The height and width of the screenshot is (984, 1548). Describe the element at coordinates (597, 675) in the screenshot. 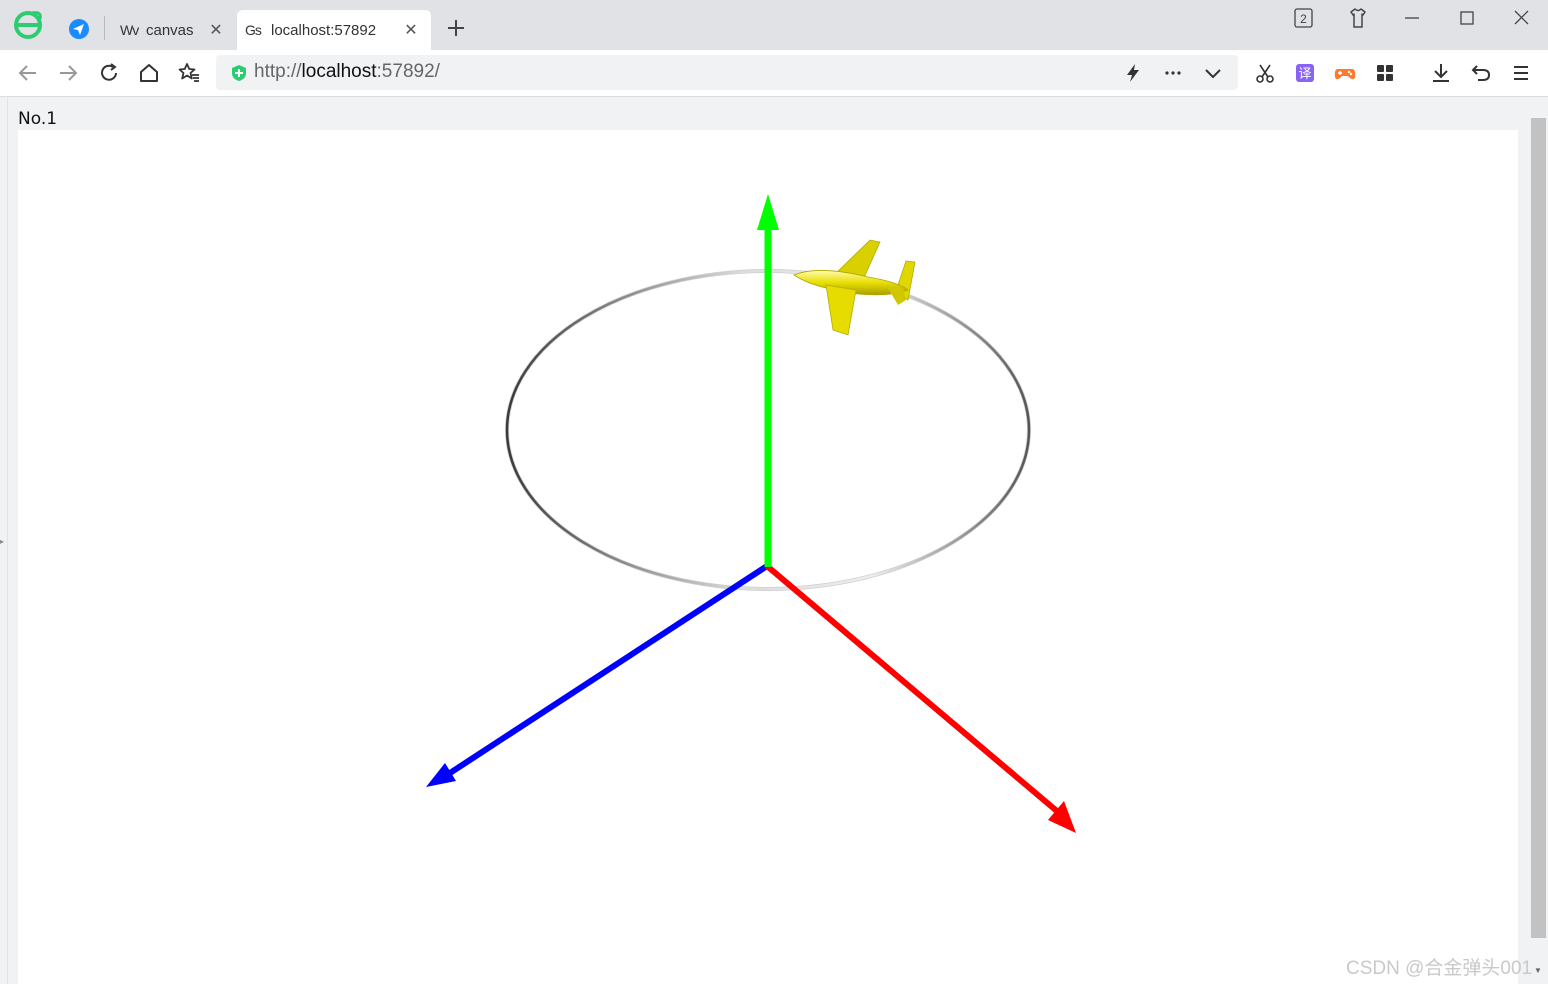

I see `blue-z-axis-arrow` at that location.